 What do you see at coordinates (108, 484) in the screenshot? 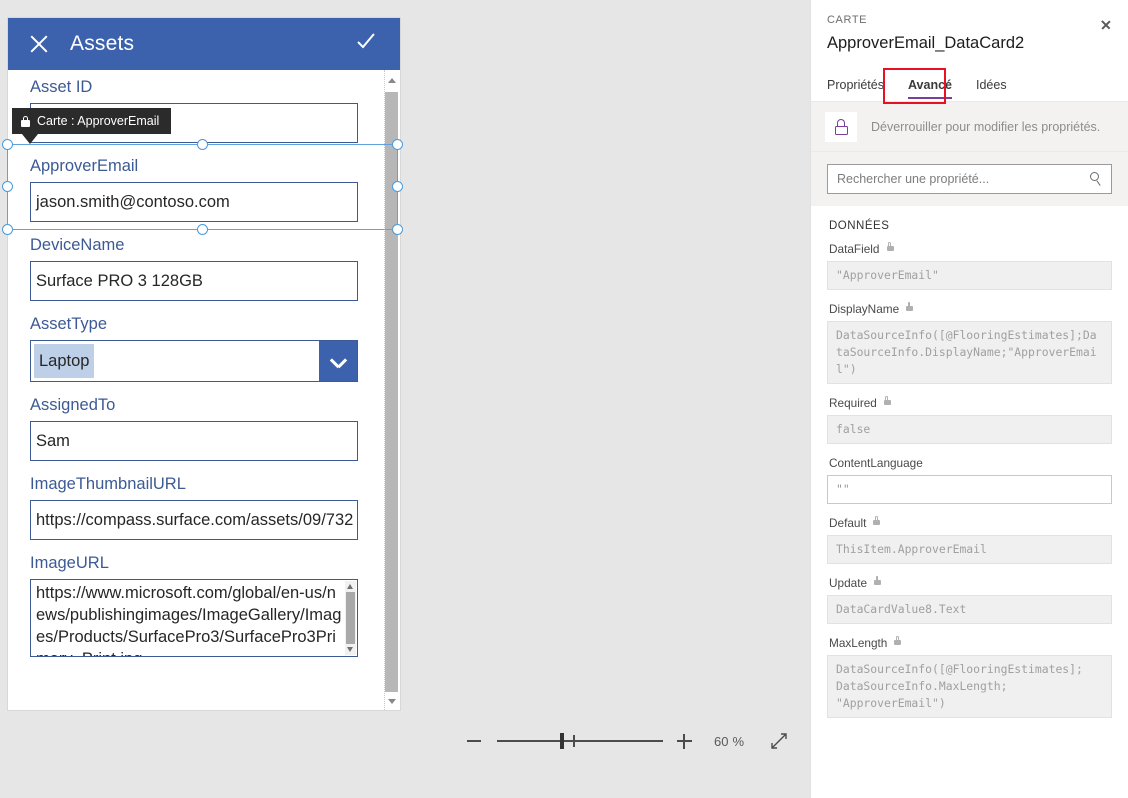
I see `field-label: ImageThumbnailURL` at bounding box center [108, 484].